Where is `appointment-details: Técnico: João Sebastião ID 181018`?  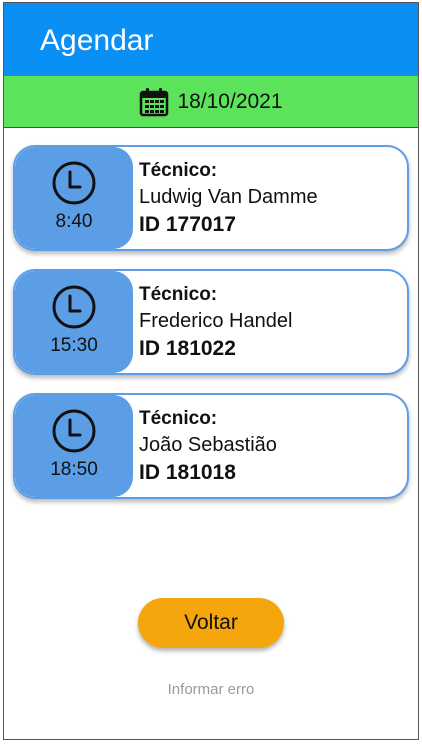 appointment-details: Técnico: João Sebastião ID 181018 is located at coordinates (208, 447).